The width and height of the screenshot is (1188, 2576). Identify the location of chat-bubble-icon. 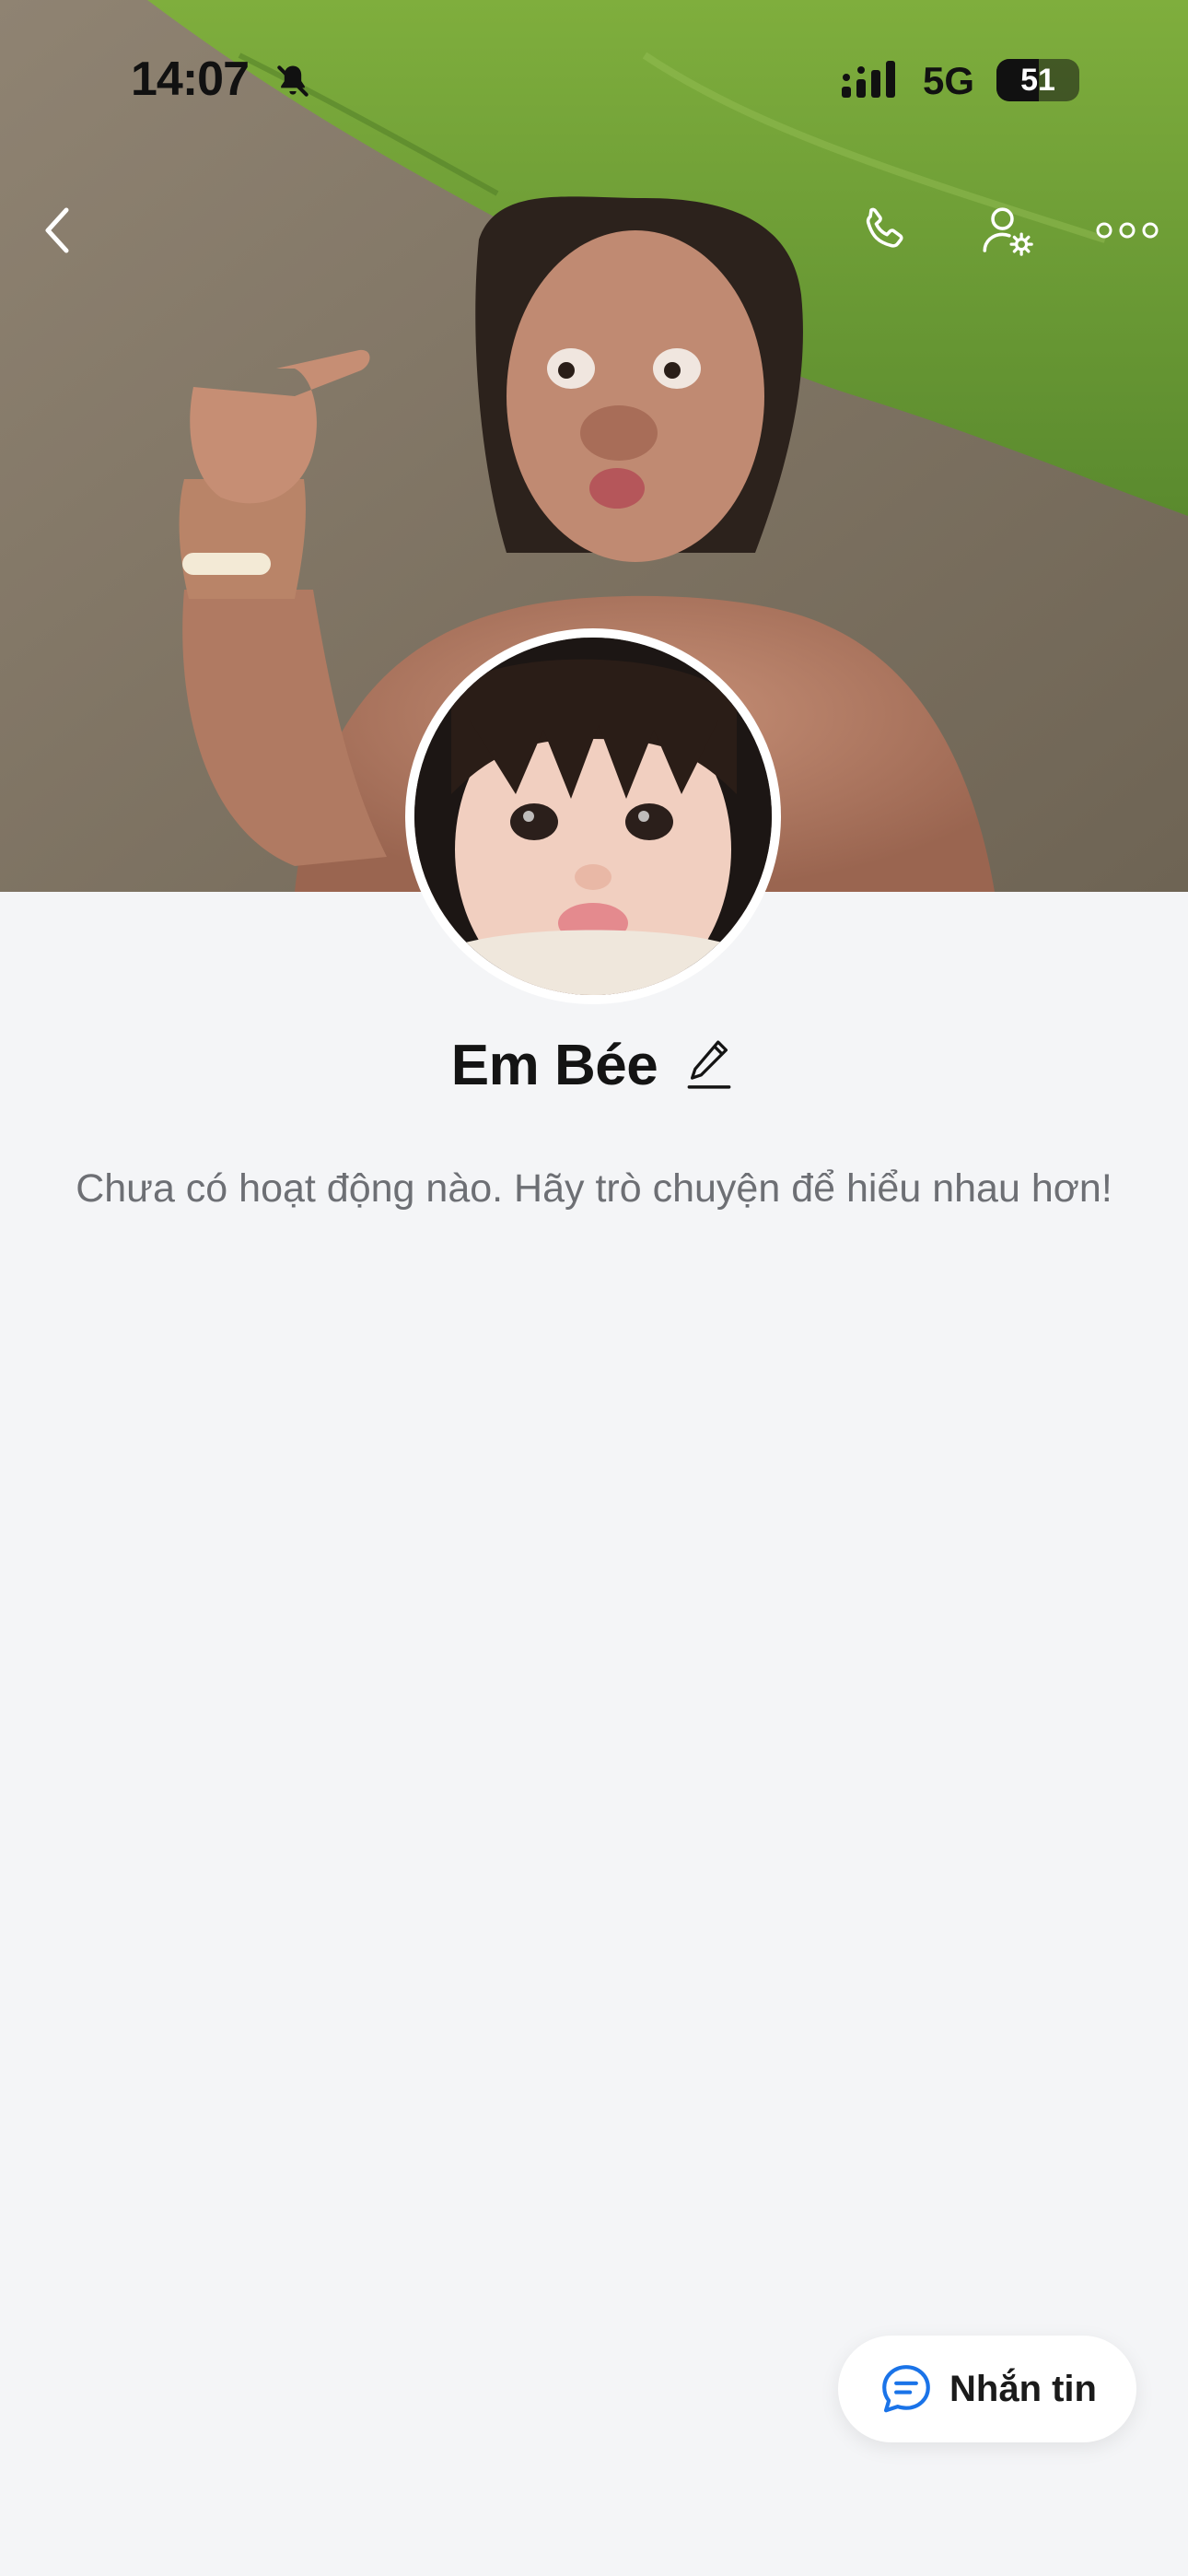
(906, 2389).